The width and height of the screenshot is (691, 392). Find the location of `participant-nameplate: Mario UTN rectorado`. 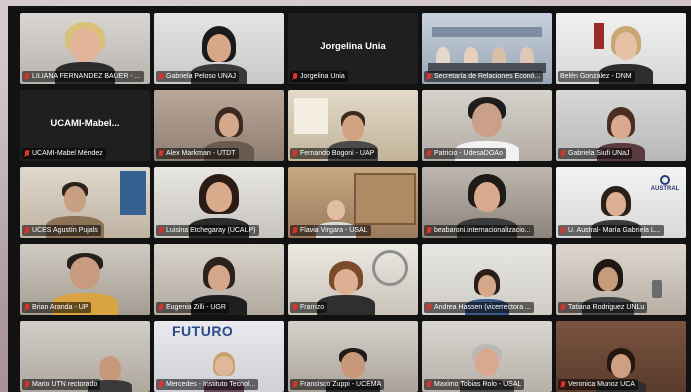

participant-nameplate: Mario UTN rectorado is located at coordinates (61, 384).